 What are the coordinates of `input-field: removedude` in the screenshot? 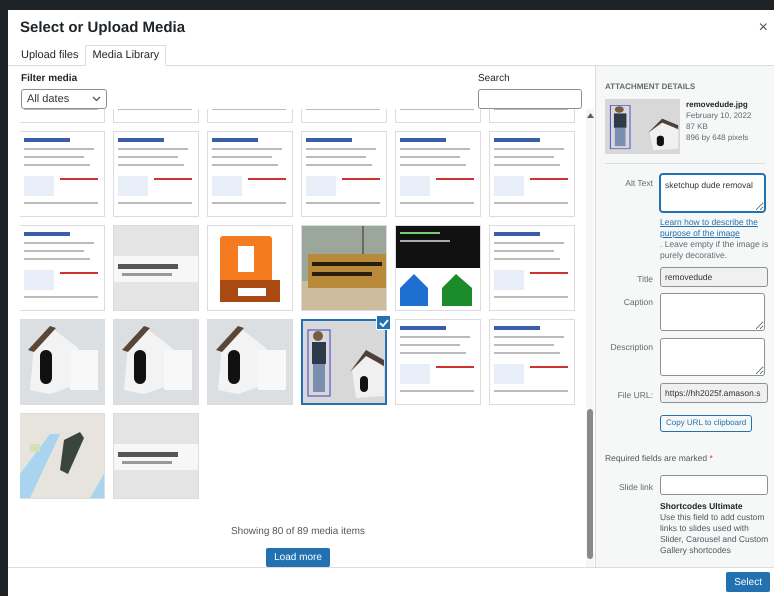 It's located at (714, 277).